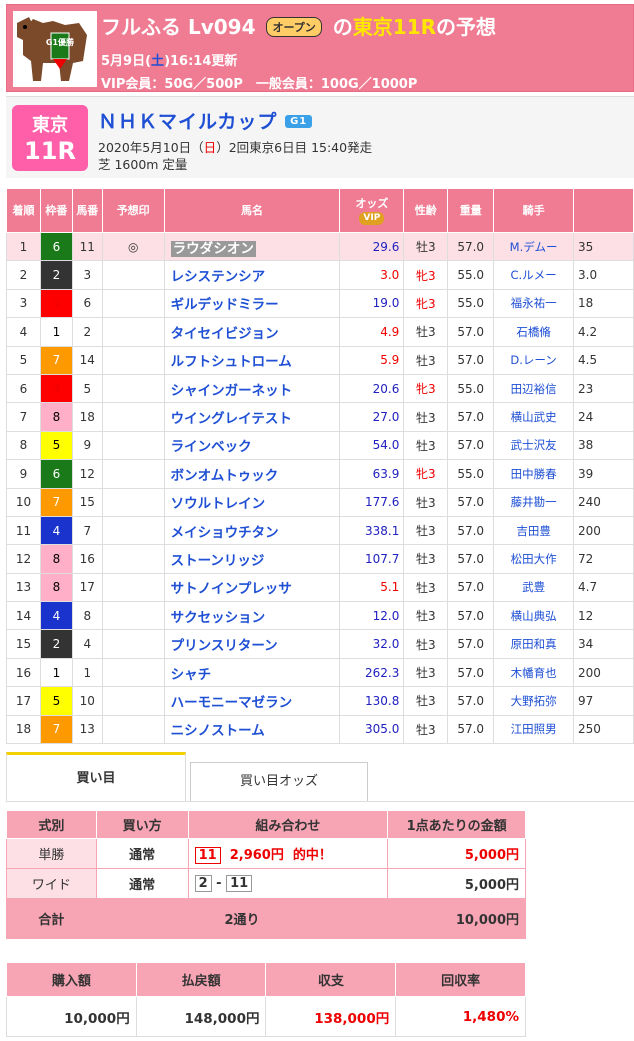 The image size is (634, 1041). I want to click on popularity-cell: 23, so click(603, 388).